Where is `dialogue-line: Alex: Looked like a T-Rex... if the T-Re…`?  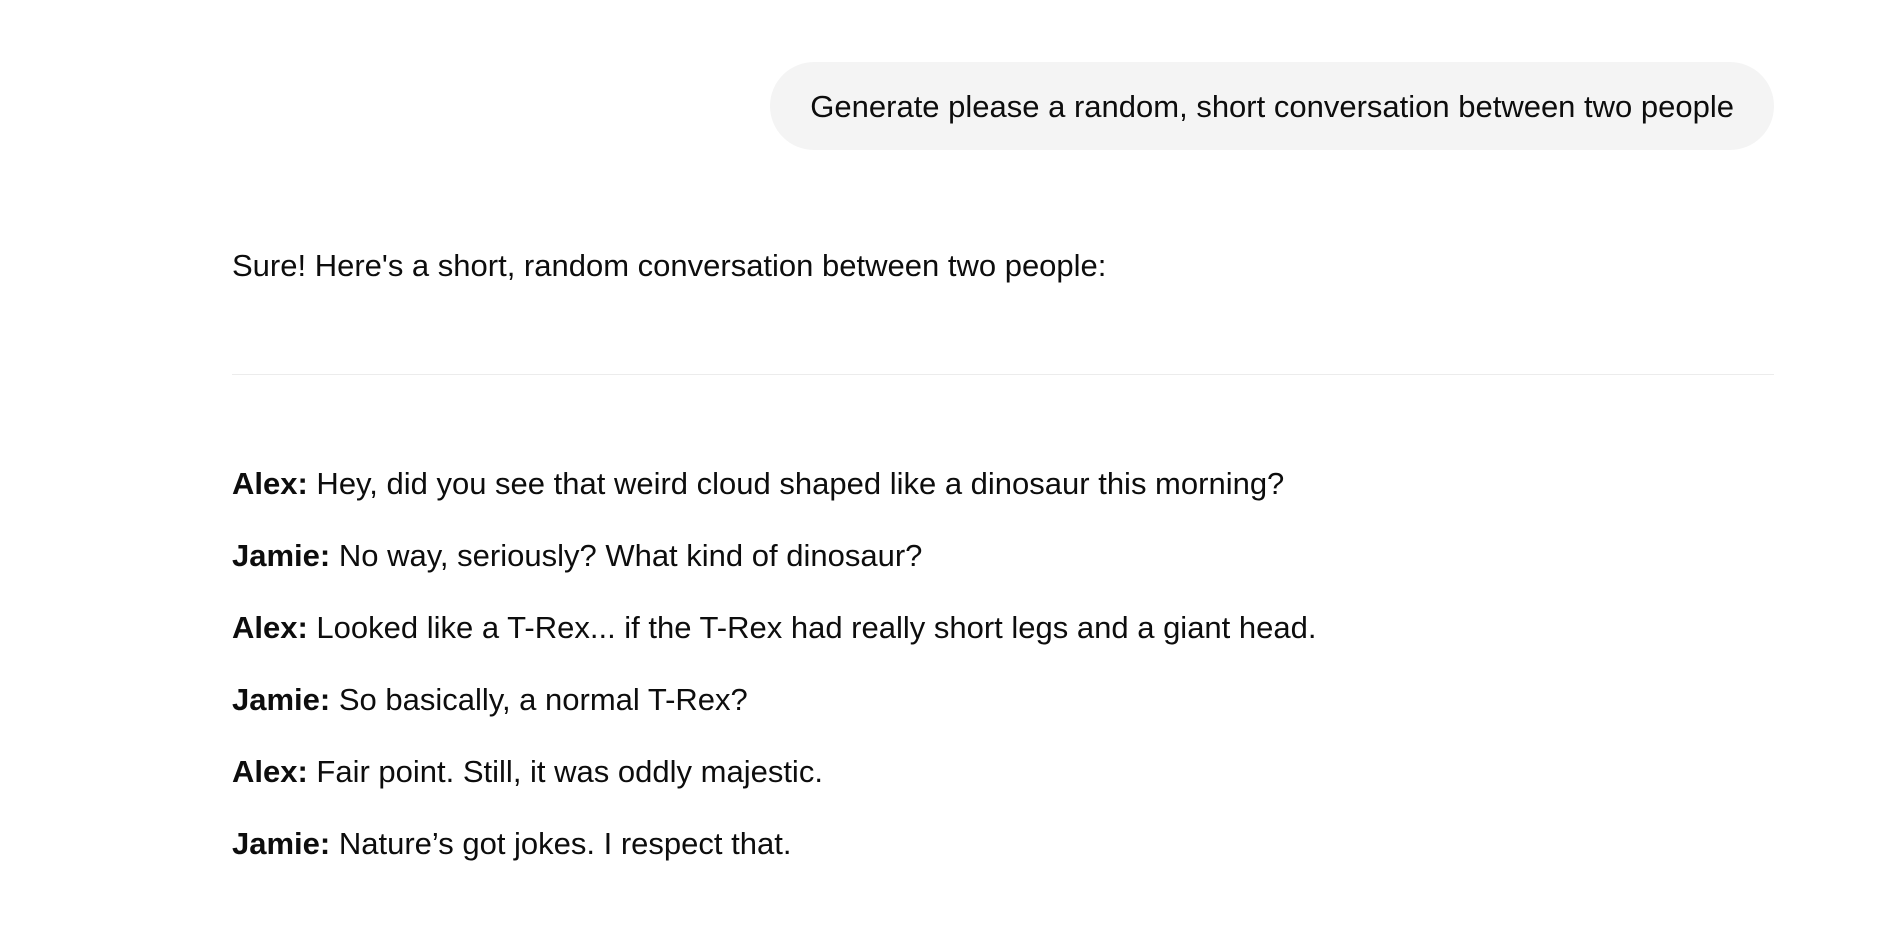
dialogue-line: Alex: Looked like a T-Rex... if the T-Re… is located at coordinates (774, 628).